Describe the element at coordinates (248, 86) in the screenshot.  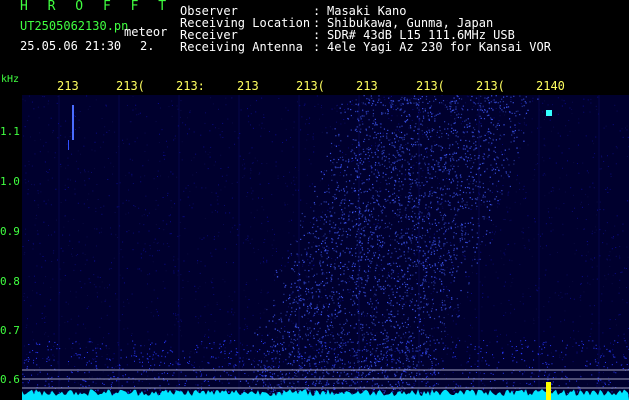
I see `x-tick-label: 213` at that location.